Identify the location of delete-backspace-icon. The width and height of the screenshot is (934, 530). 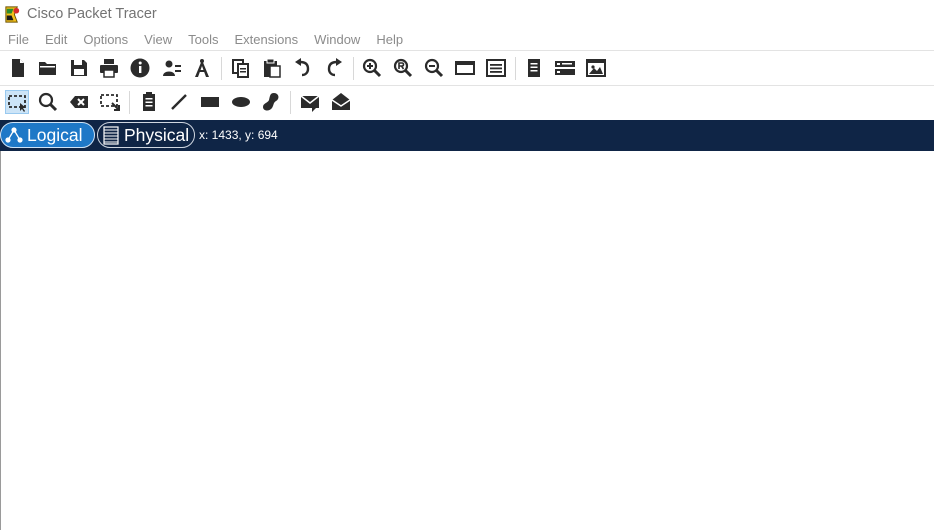
(79, 102).